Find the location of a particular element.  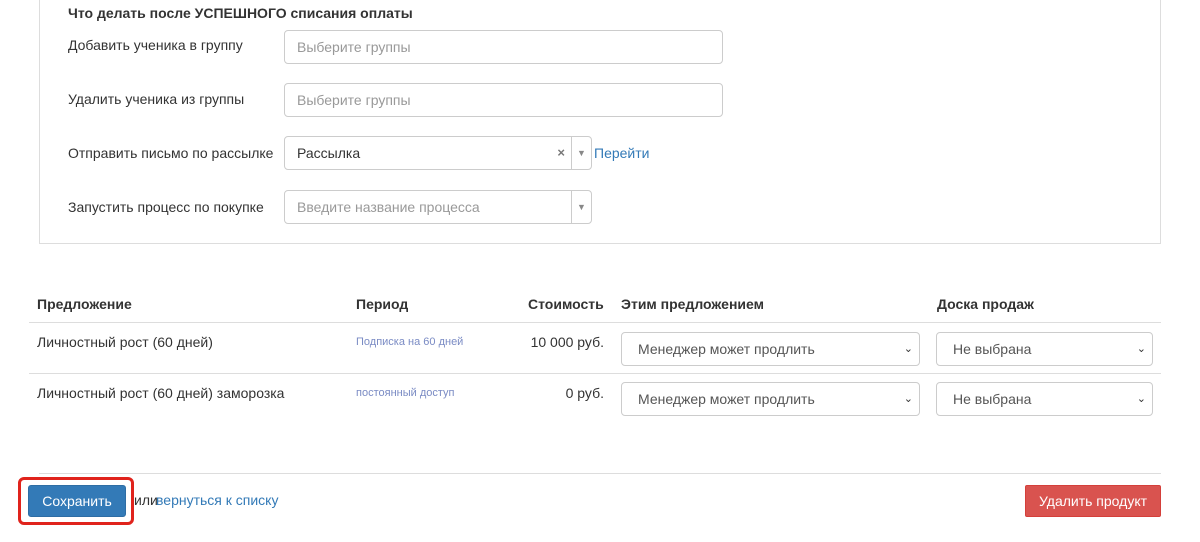

period-label: Подписка на 60 дней is located at coordinates (410, 342).